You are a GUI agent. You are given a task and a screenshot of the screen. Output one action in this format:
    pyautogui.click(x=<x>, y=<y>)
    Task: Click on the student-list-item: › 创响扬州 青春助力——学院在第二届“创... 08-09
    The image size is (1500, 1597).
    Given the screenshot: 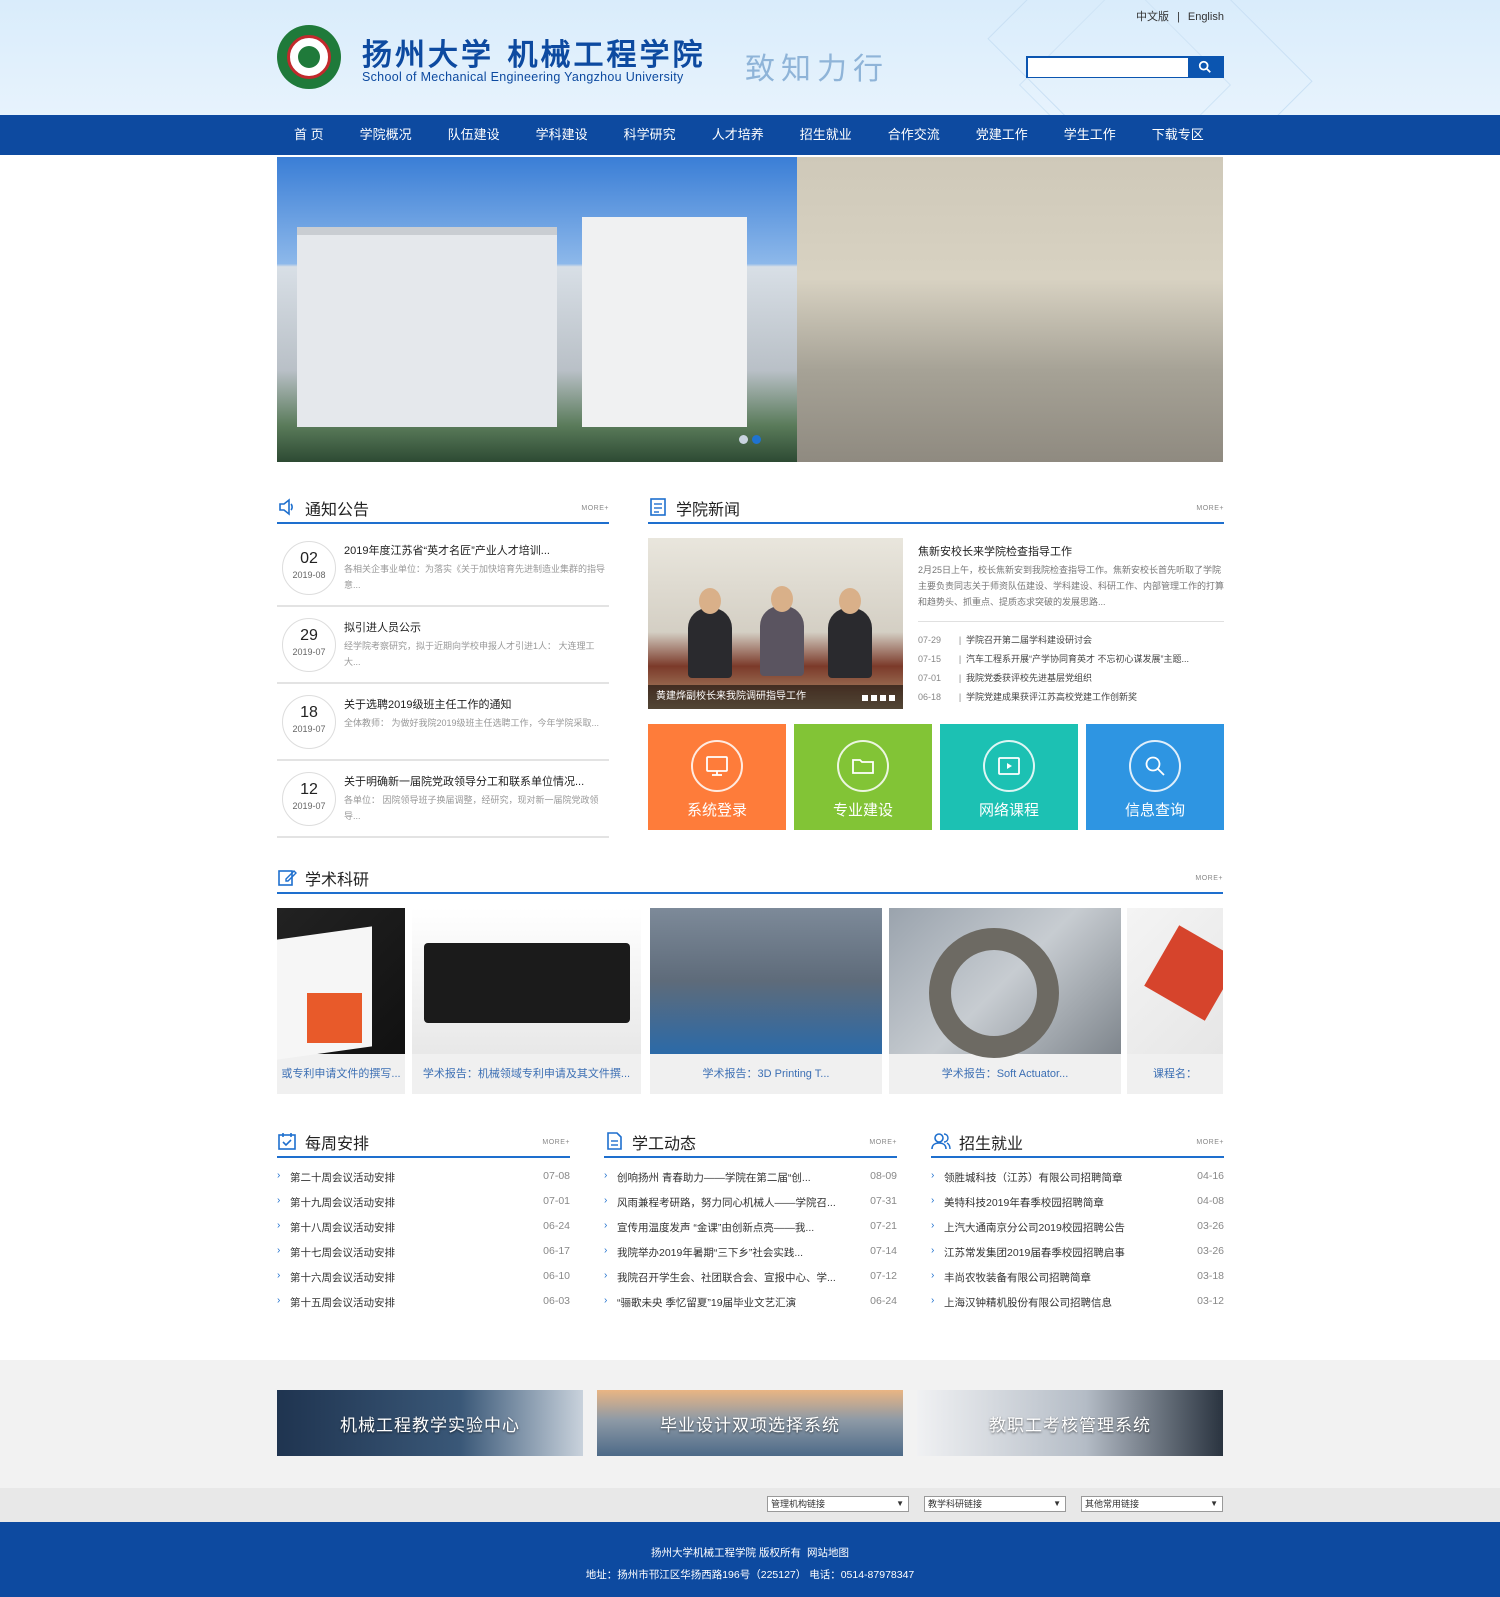 What is the action you would take?
    pyautogui.click(x=750, y=1182)
    